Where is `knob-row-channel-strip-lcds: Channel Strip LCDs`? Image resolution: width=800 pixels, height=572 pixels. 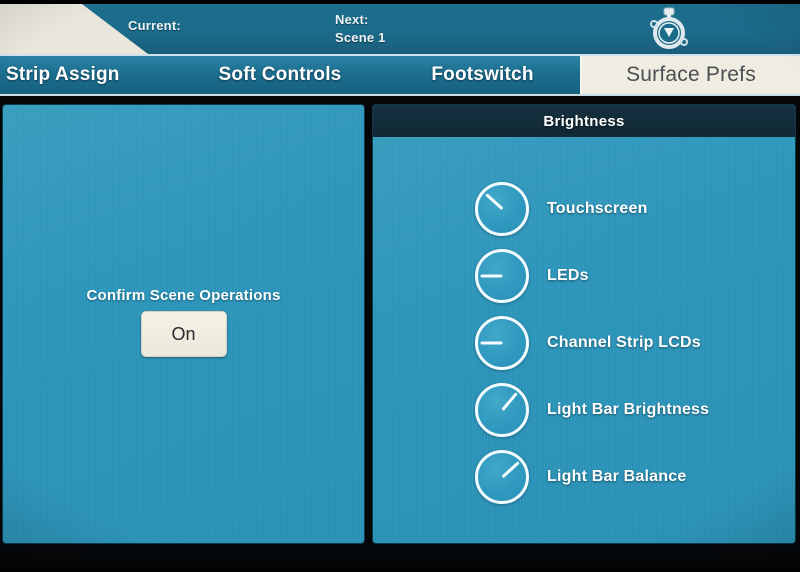
knob-row-channel-strip-lcds: Channel Strip LCDs is located at coordinates (584, 342).